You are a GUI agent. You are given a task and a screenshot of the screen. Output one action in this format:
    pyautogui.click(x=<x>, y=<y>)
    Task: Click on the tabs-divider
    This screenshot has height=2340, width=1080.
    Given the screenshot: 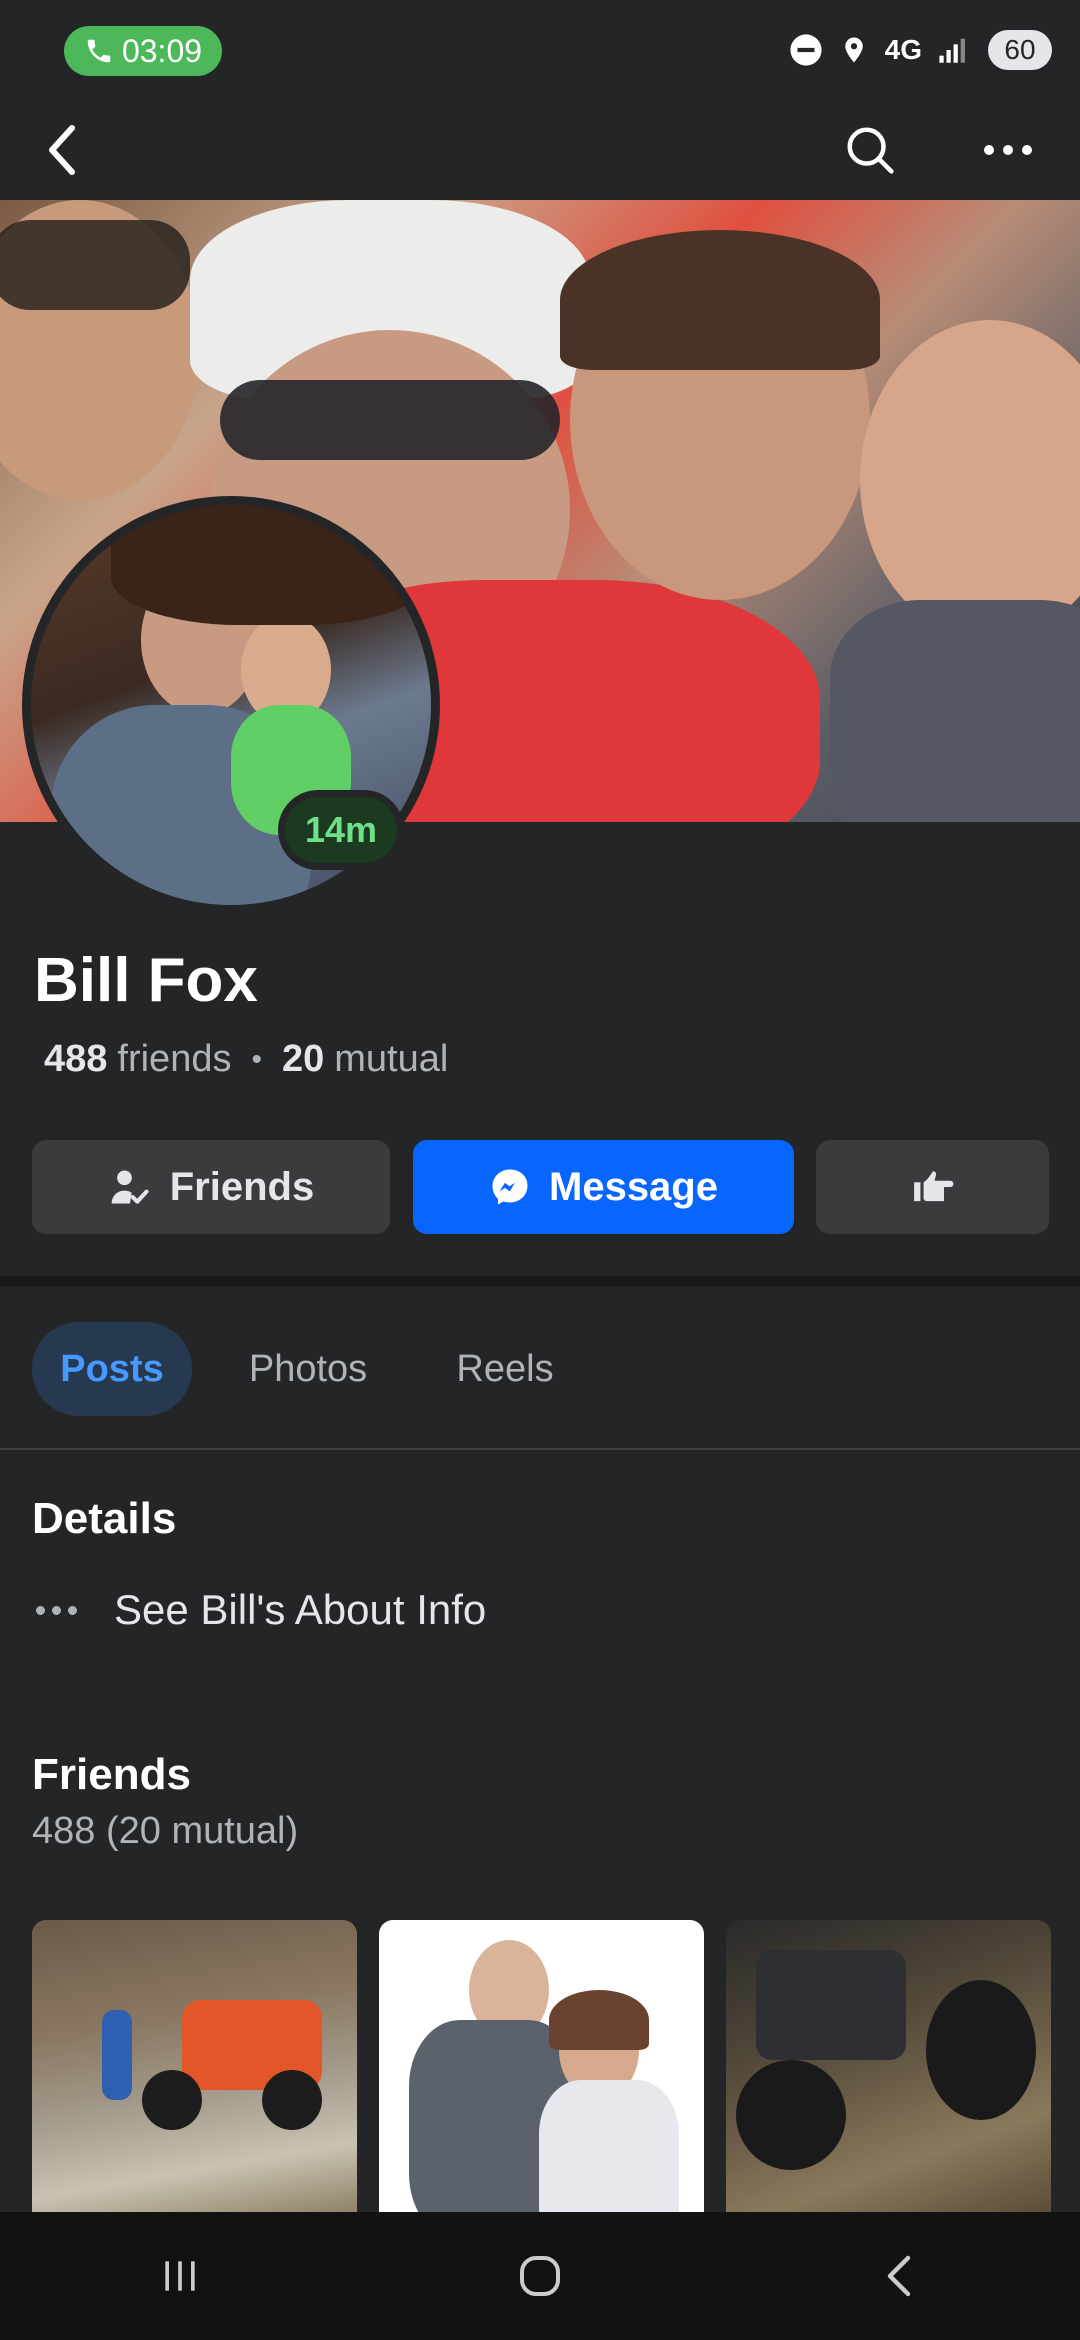 What is the action you would take?
    pyautogui.click(x=540, y=1449)
    